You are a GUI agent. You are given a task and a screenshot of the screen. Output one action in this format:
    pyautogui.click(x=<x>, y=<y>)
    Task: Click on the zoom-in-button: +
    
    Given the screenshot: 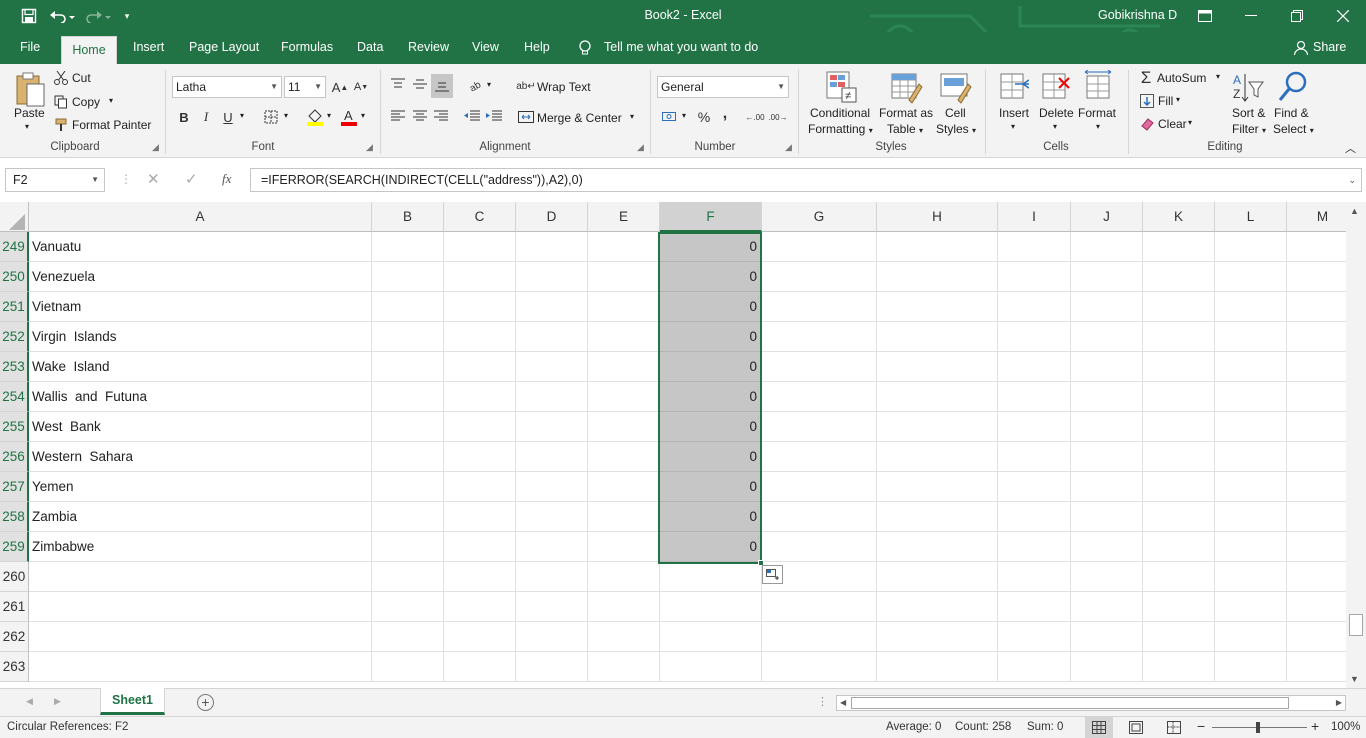 What is the action you would take?
    pyautogui.click(x=1315, y=726)
    